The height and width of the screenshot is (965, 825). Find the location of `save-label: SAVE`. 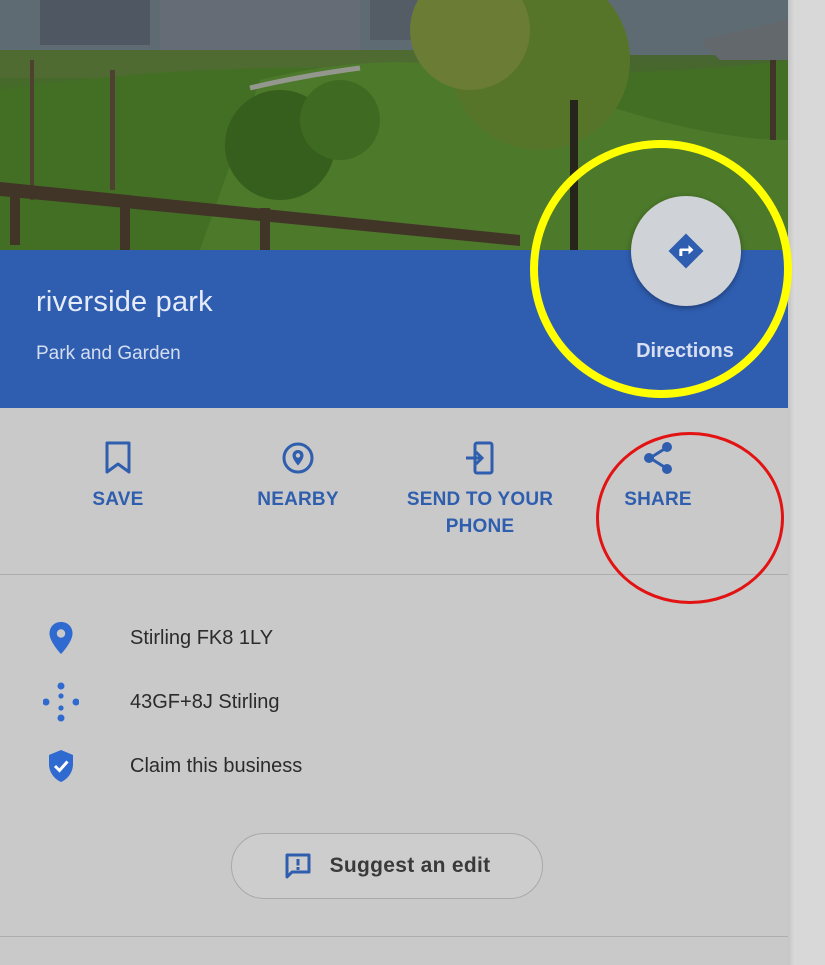

save-label: SAVE is located at coordinates (118, 499).